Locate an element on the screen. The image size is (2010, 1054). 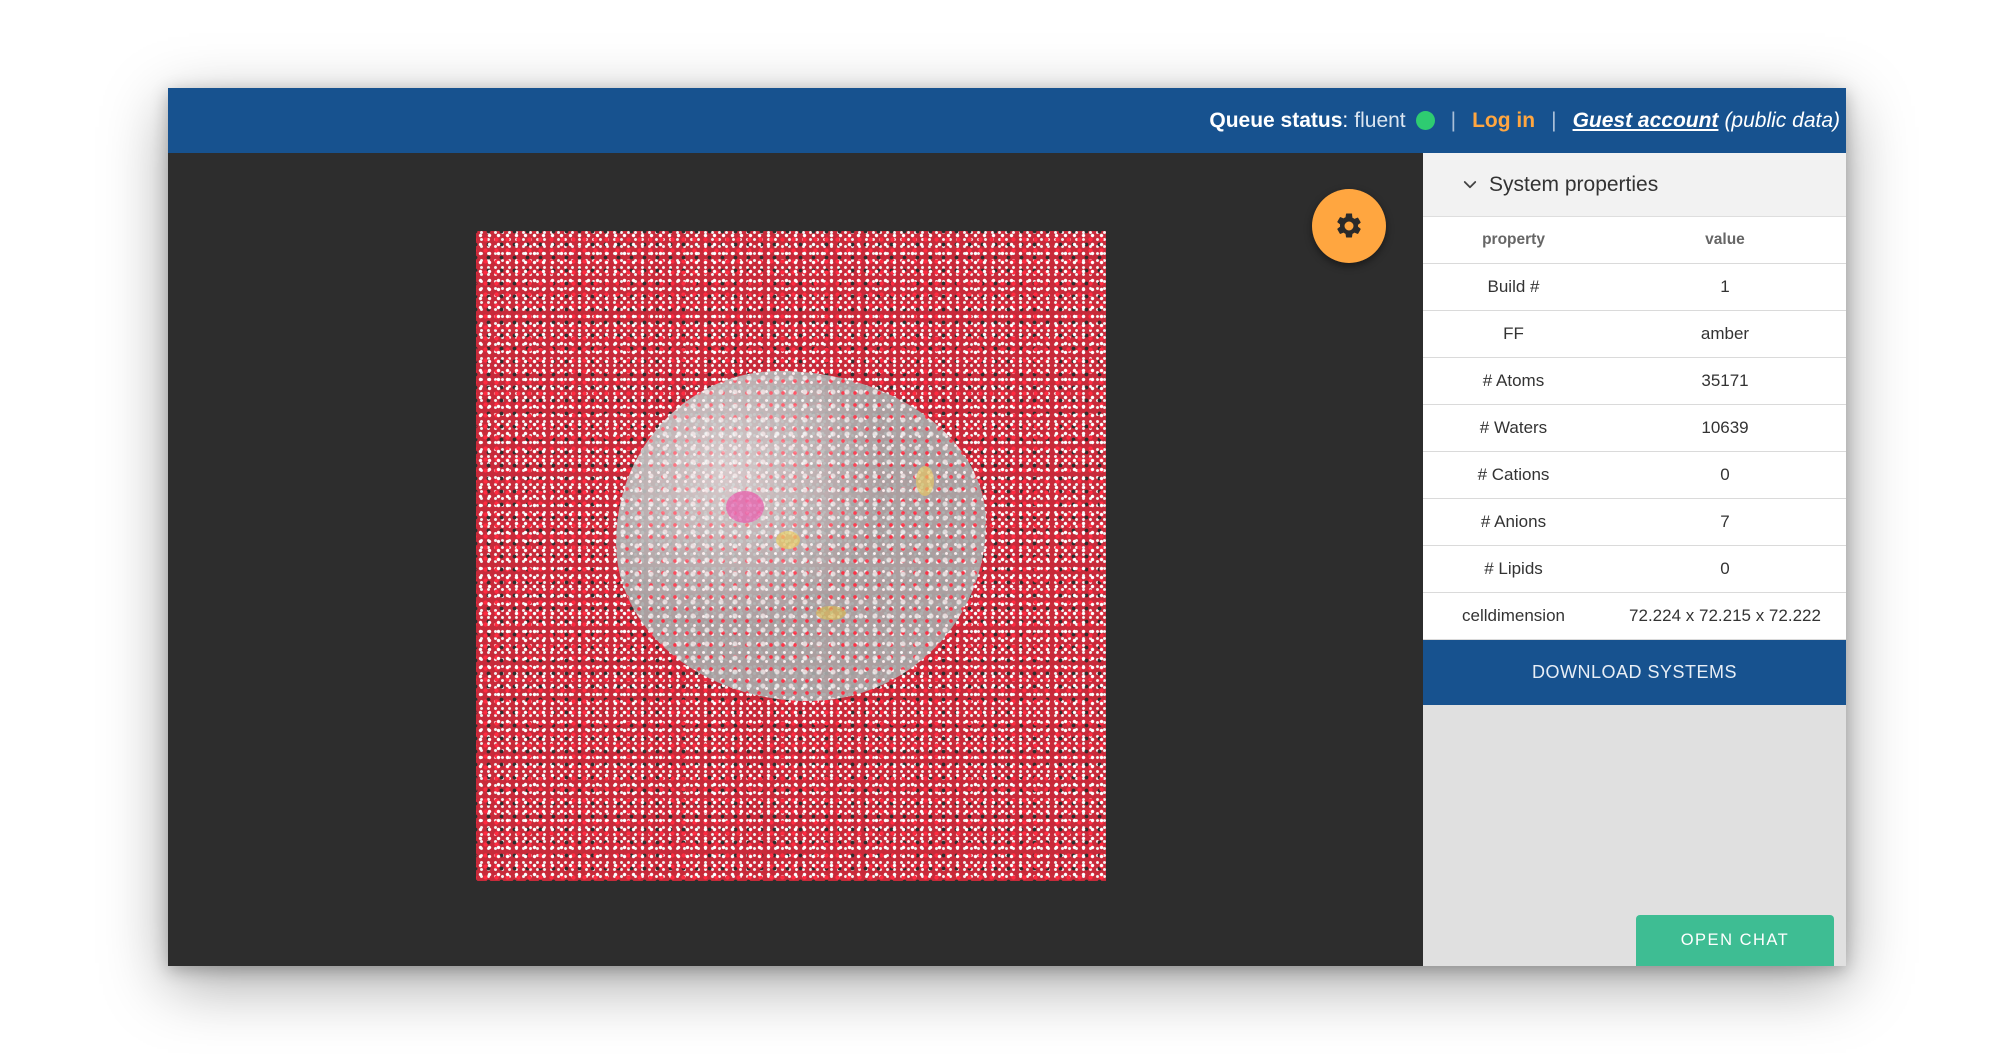
value-cell: 1 is located at coordinates (1725, 287).